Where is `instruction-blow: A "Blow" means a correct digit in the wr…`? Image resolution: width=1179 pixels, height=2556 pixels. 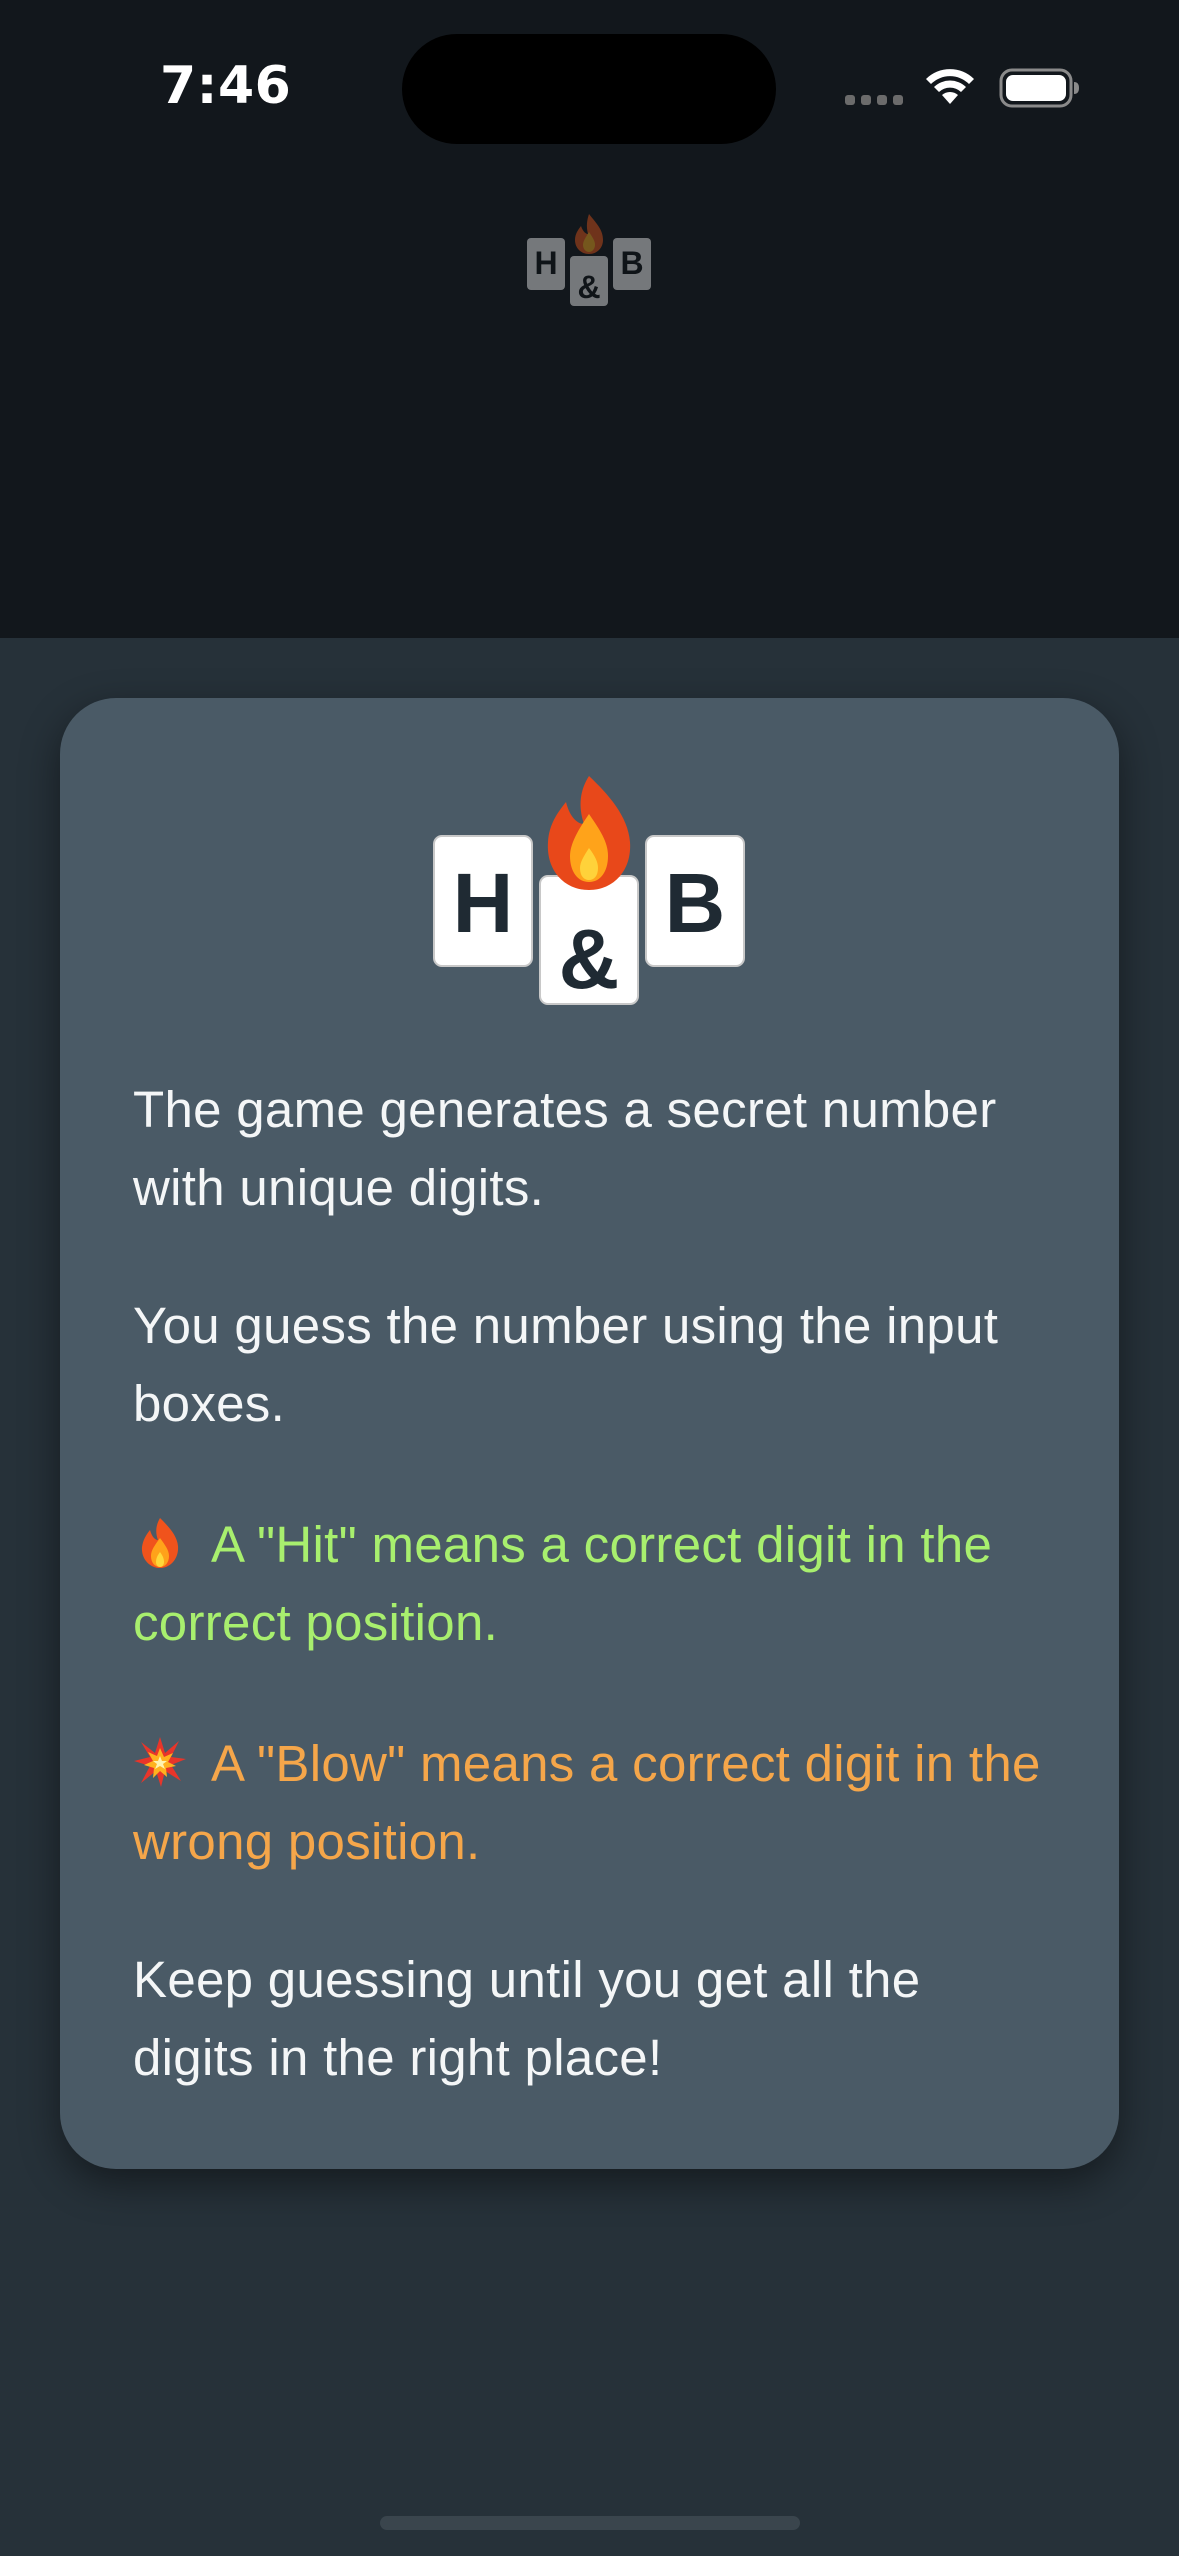 instruction-blow: A "Blow" means a correct digit in the wr… is located at coordinates (593, 1803).